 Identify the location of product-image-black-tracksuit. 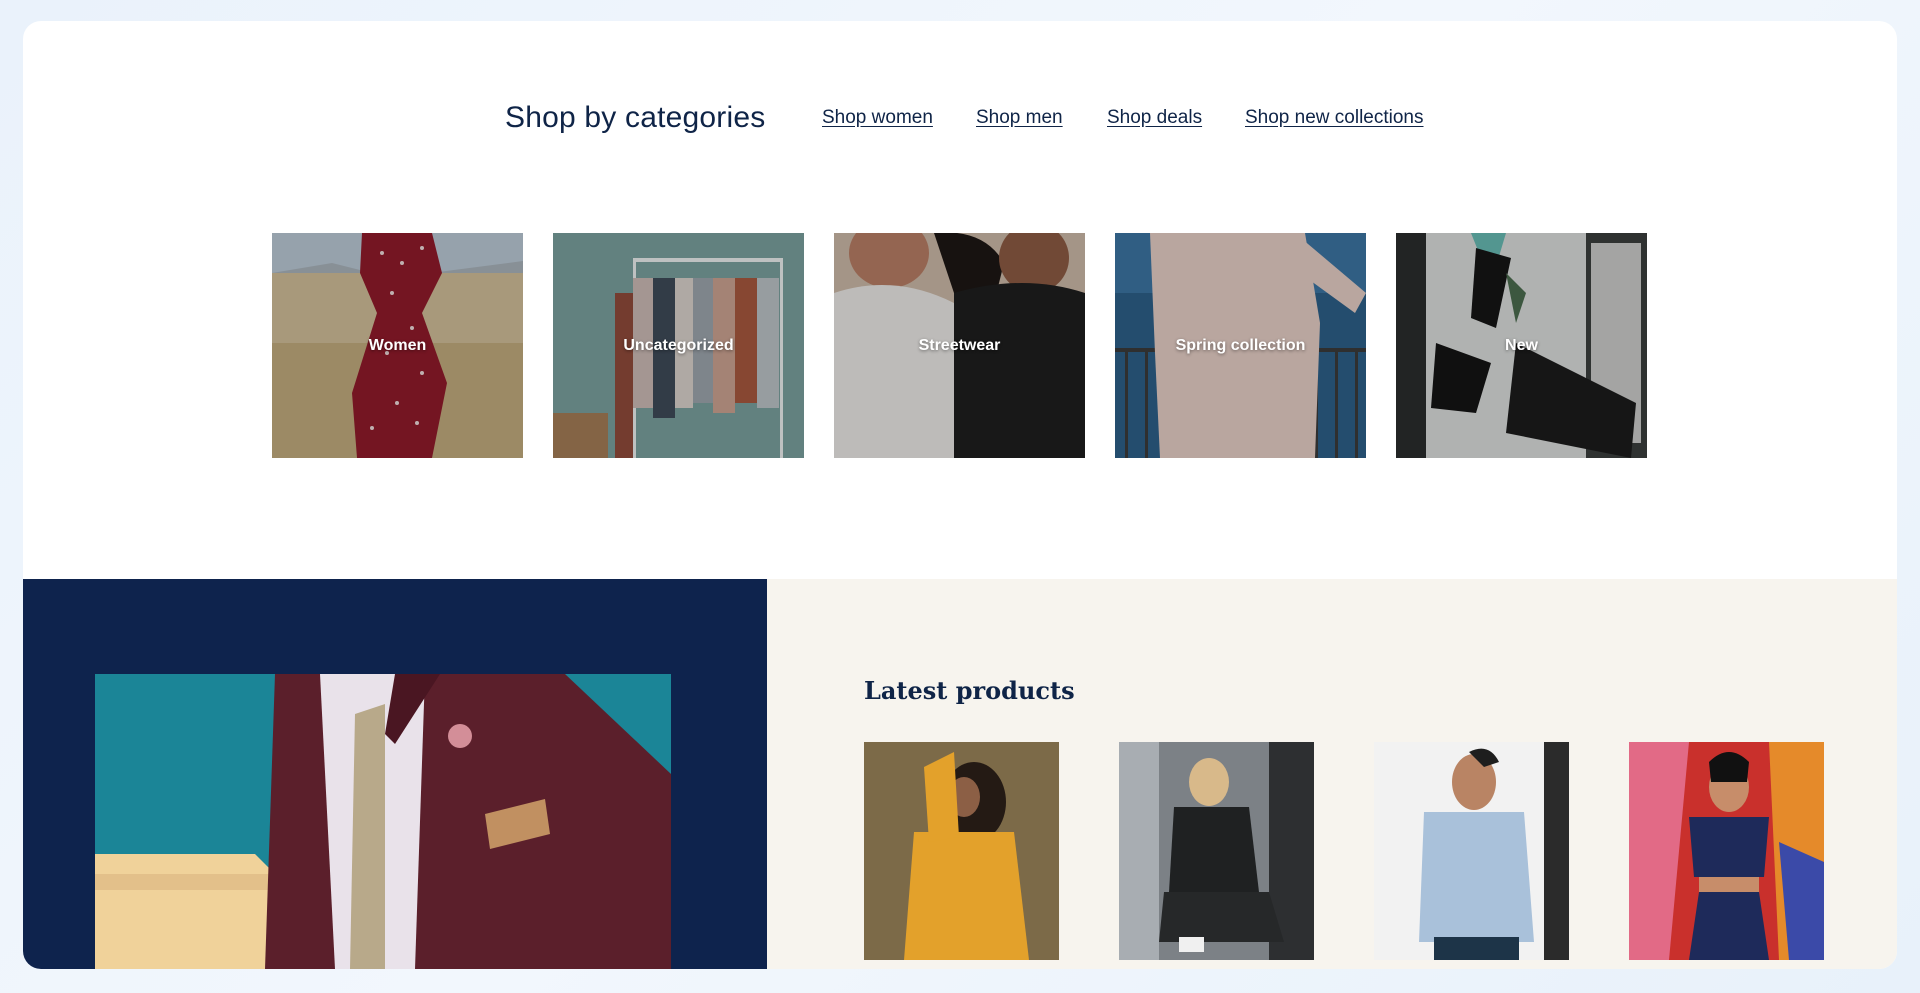
(1216, 851).